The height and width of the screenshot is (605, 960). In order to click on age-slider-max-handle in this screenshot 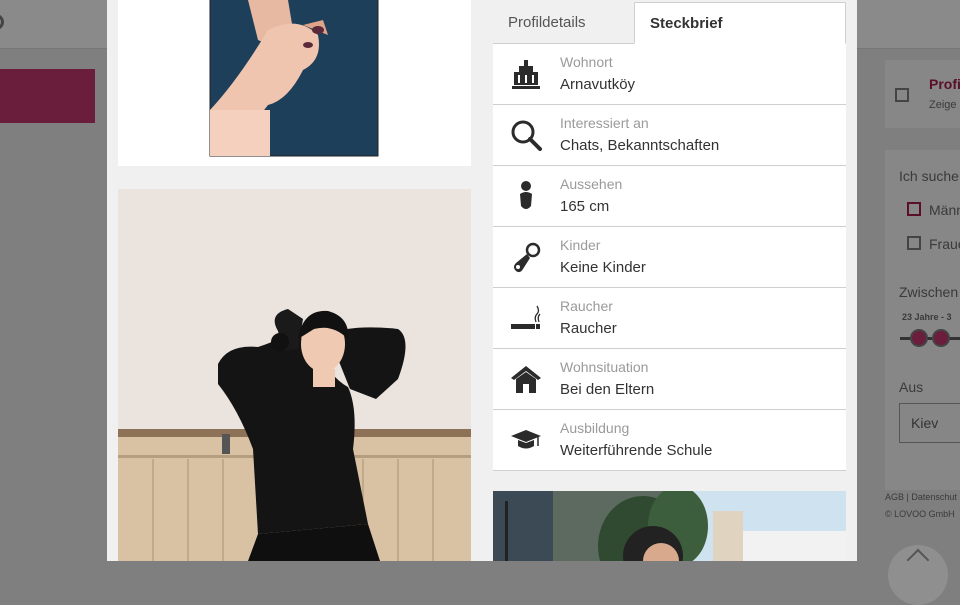, I will do `click(941, 338)`.